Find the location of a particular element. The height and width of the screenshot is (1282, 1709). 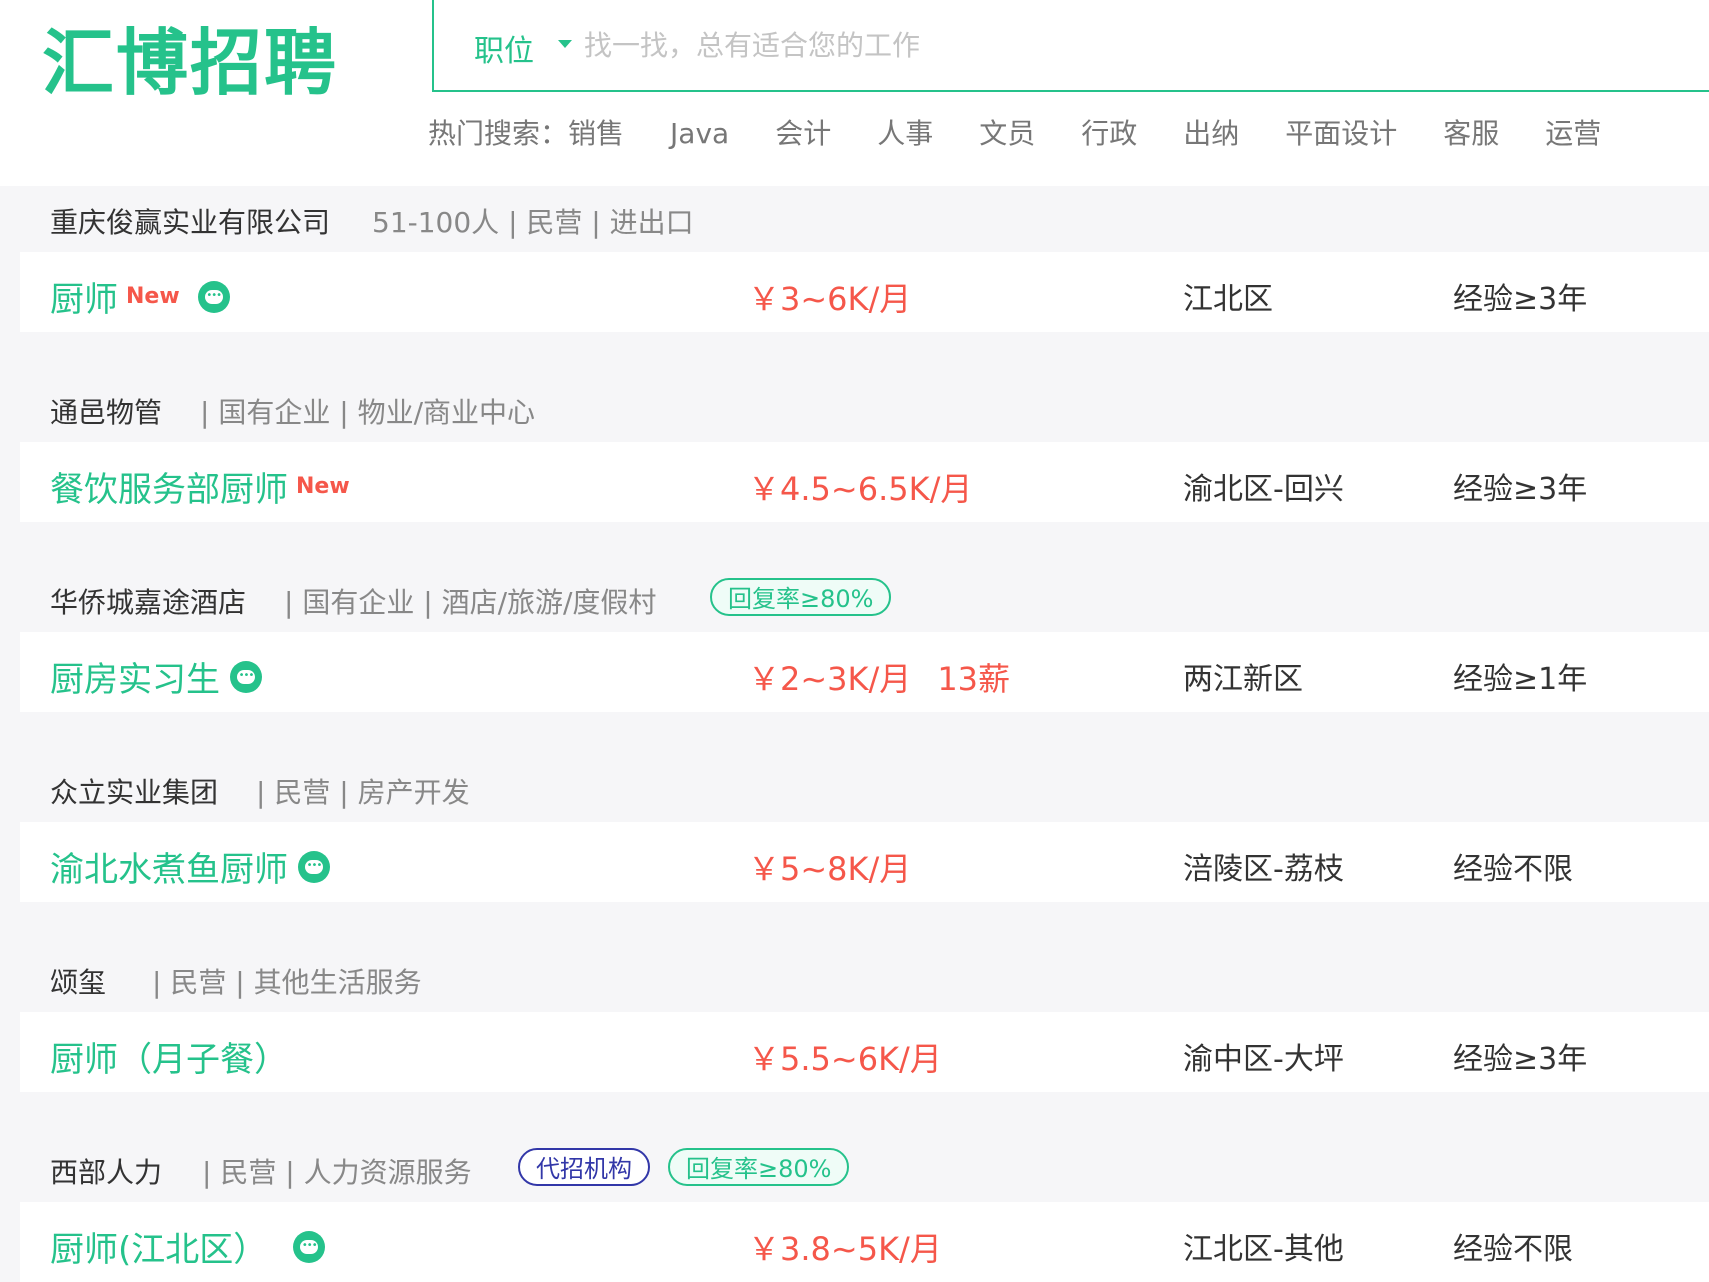

job-row: 厨师（月子餐） ￥5.5~6K/月 渝中区-大坪 经验≥3年 is located at coordinates (864, 1052).